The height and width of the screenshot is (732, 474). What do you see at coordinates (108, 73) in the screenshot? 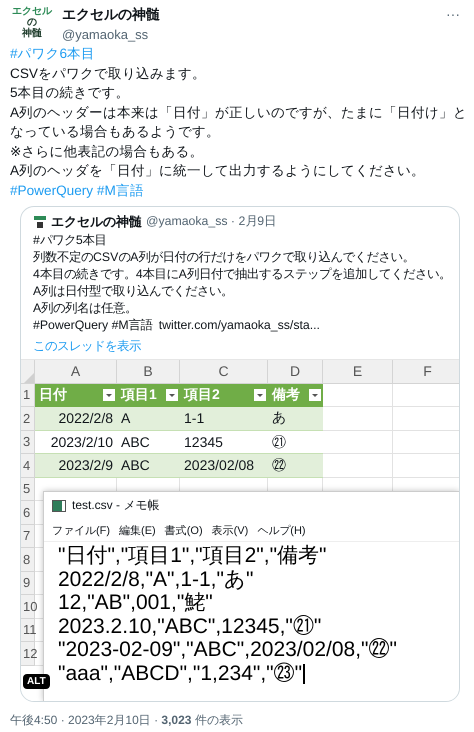
I see `tweet-text: CSVをパワクで取り込みます。` at bounding box center [108, 73].